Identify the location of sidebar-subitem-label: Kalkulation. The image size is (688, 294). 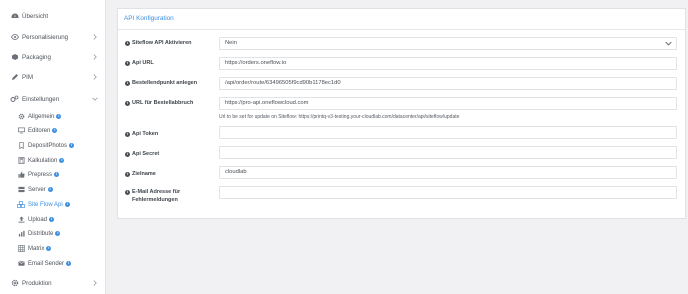
(43, 160).